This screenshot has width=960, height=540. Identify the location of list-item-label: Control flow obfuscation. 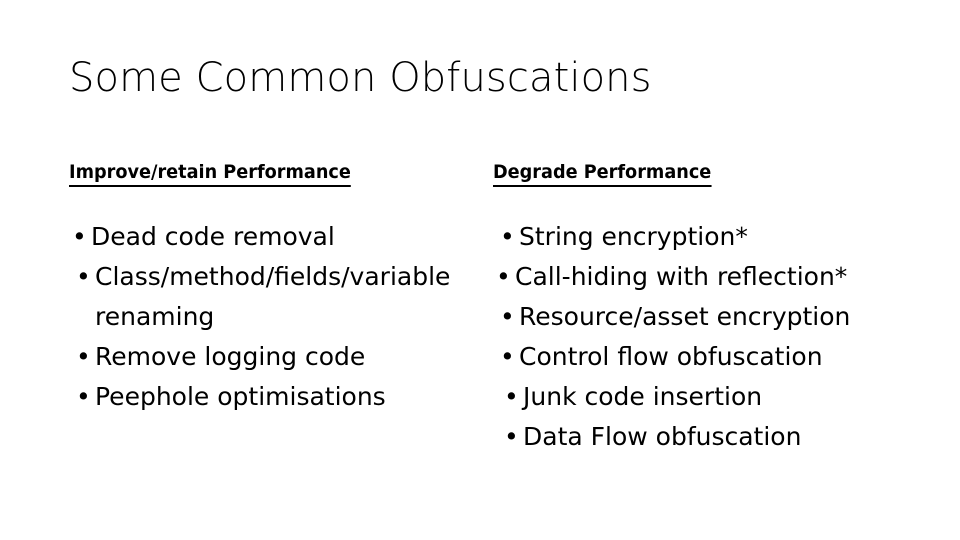
(671, 356).